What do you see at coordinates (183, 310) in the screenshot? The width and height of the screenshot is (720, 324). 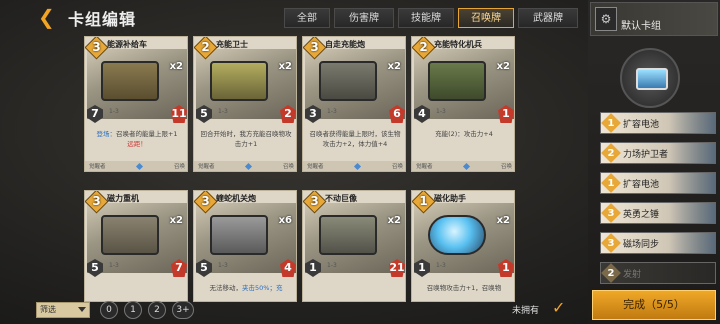 I see `cost-filter-3-plus: 3+` at bounding box center [183, 310].